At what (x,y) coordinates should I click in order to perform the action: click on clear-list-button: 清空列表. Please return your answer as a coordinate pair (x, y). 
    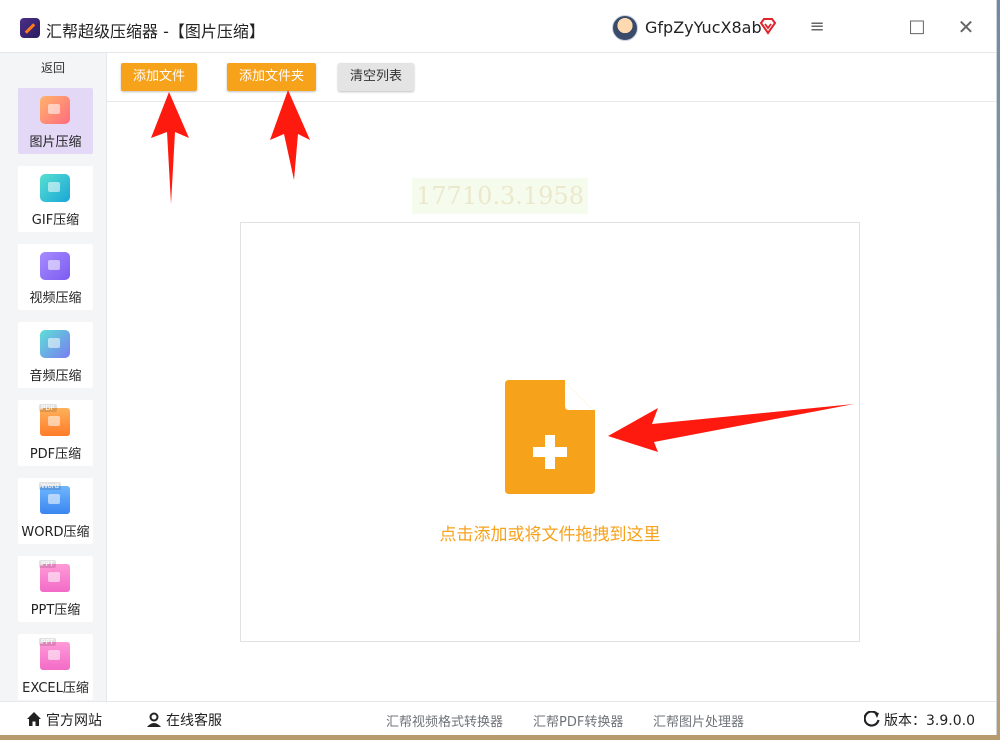
    Looking at the image, I should click on (376, 77).